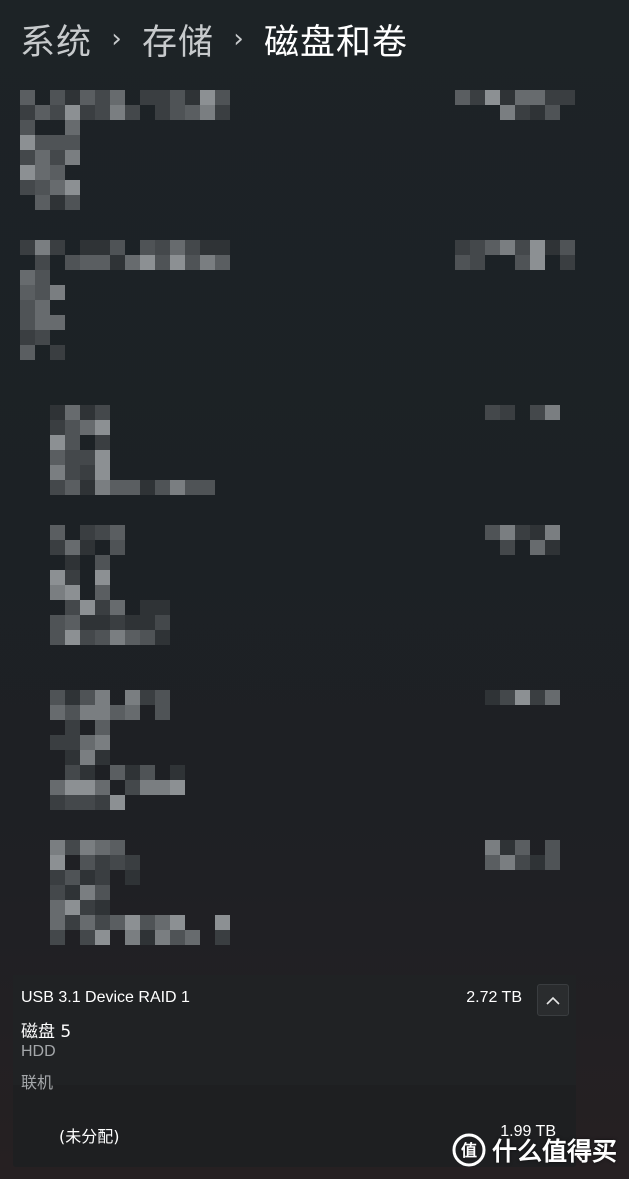  Describe the element at coordinates (56, 39) in the screenshot. I see `breadcrumb-item-system: 系统` at that location.